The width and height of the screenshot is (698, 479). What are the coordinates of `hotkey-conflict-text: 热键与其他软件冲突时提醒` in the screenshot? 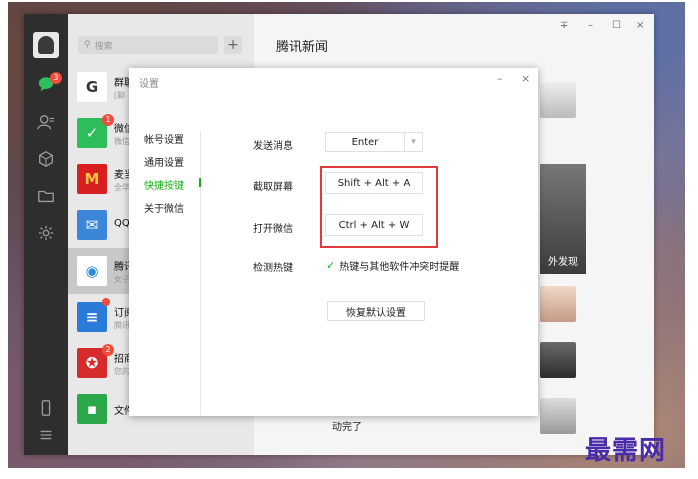 It's located at (399, 267).